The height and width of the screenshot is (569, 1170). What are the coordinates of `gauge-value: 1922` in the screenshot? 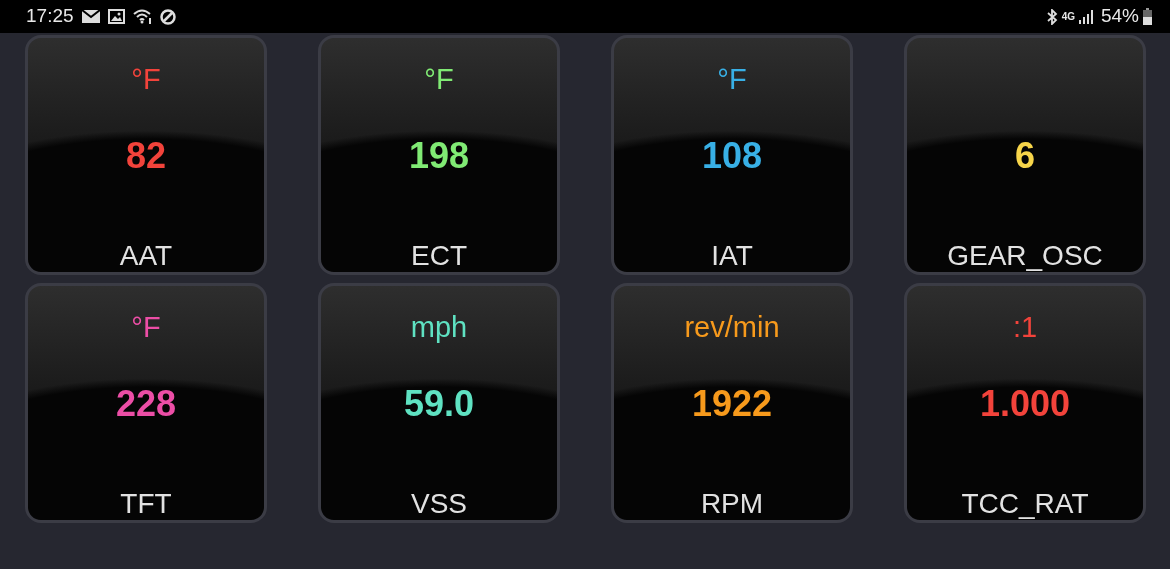 It's located at (732, 404).